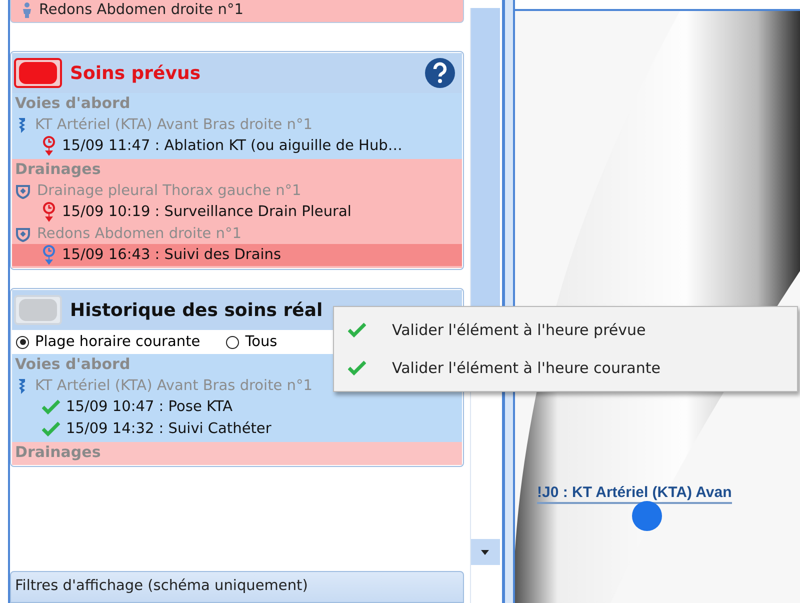 Image resolution: width=800 pixels, height=603 pixels. Describe the element at coordinates (197, 310) in the screenshot. I see `panel-title: Historique des soins réal` at that location.